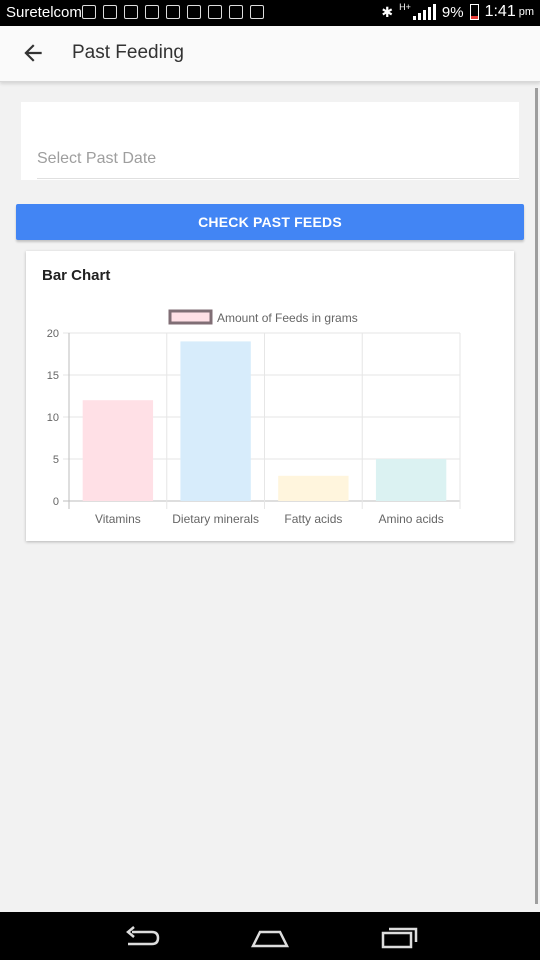  Describe the element at coordinates (270, 13) in the screenshot. I see `status-bar: Suretelcom ✱ H+ 9% 1:41 pm` at that location.